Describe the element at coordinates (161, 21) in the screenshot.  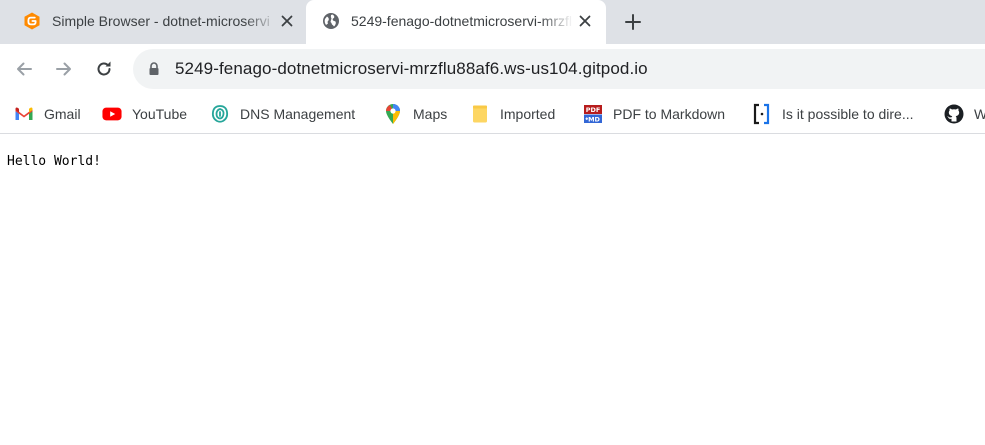
I see `tab-title: Simple Browser - dotnet-microservi` at that location.